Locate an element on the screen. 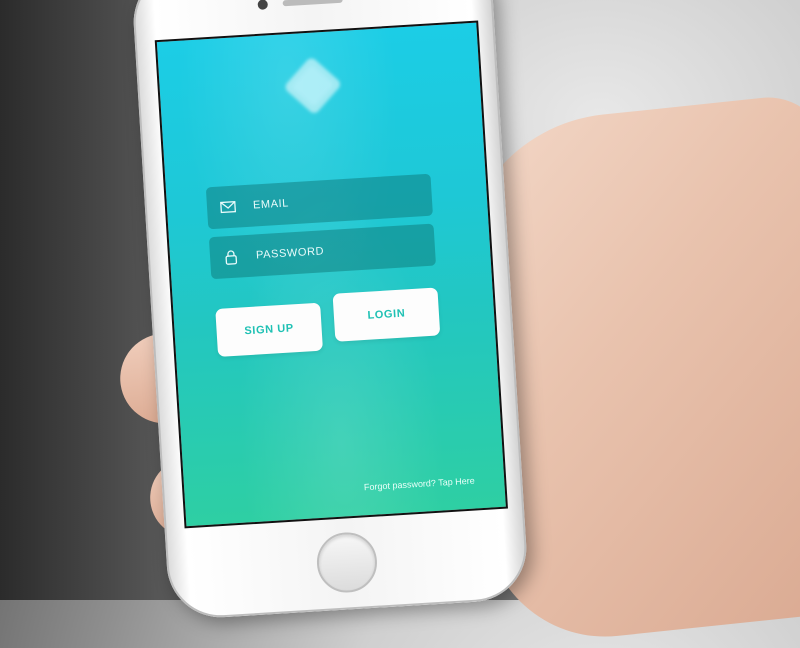 This screenshot has height=648, width=800. email-placeholder: EMAIL is located at coordinates (271, 204).